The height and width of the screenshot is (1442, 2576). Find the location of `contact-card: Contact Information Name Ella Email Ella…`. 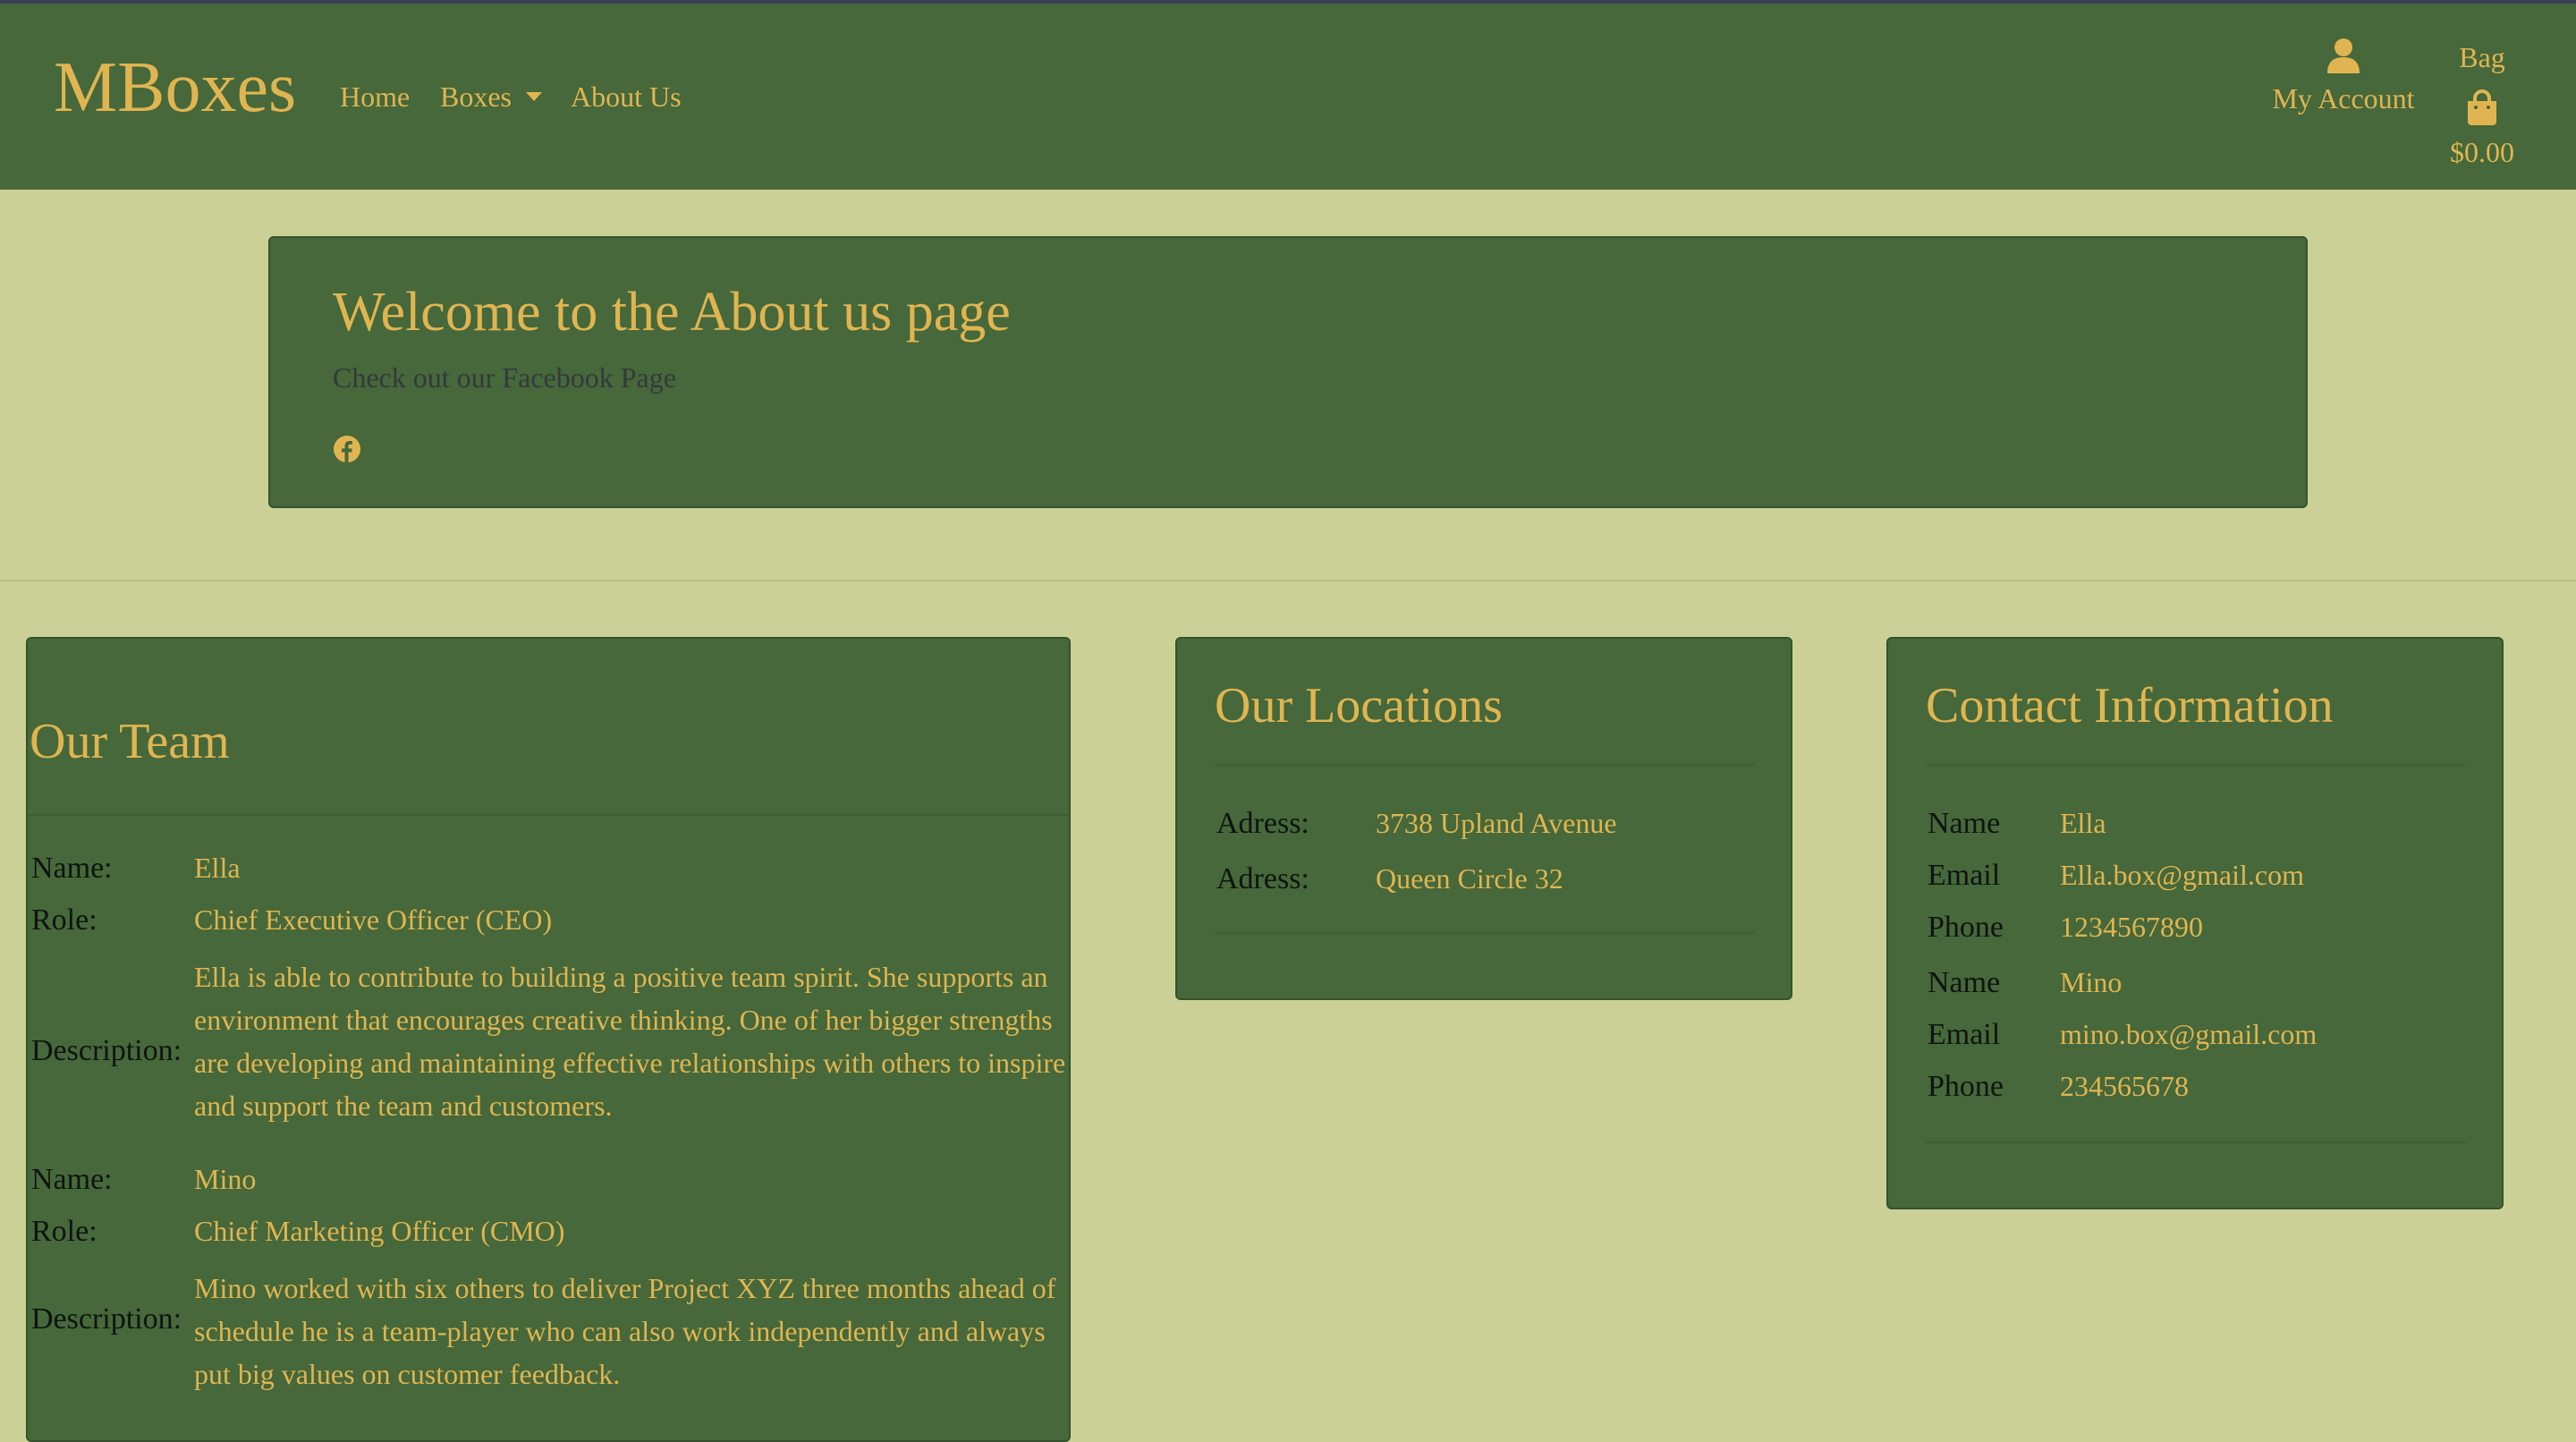

contact-card: Contact Information Name Ella Email Ella… is located at coordinates (2195, 923).